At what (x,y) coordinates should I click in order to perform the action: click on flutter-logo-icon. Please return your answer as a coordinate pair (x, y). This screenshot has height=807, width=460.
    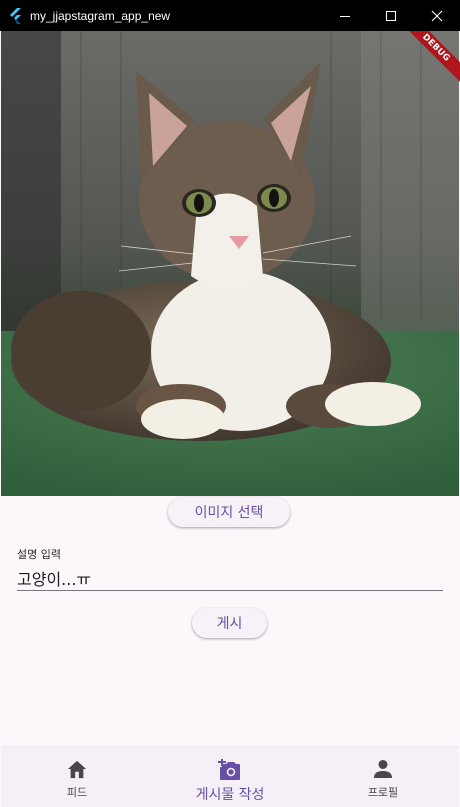
    Looking at the image, I should click on (15, 15).